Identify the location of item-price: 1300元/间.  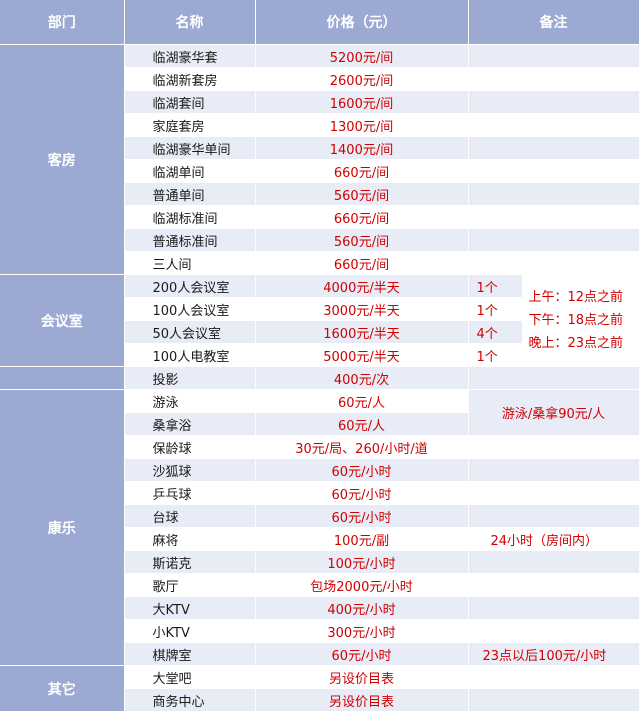
(362, 125).